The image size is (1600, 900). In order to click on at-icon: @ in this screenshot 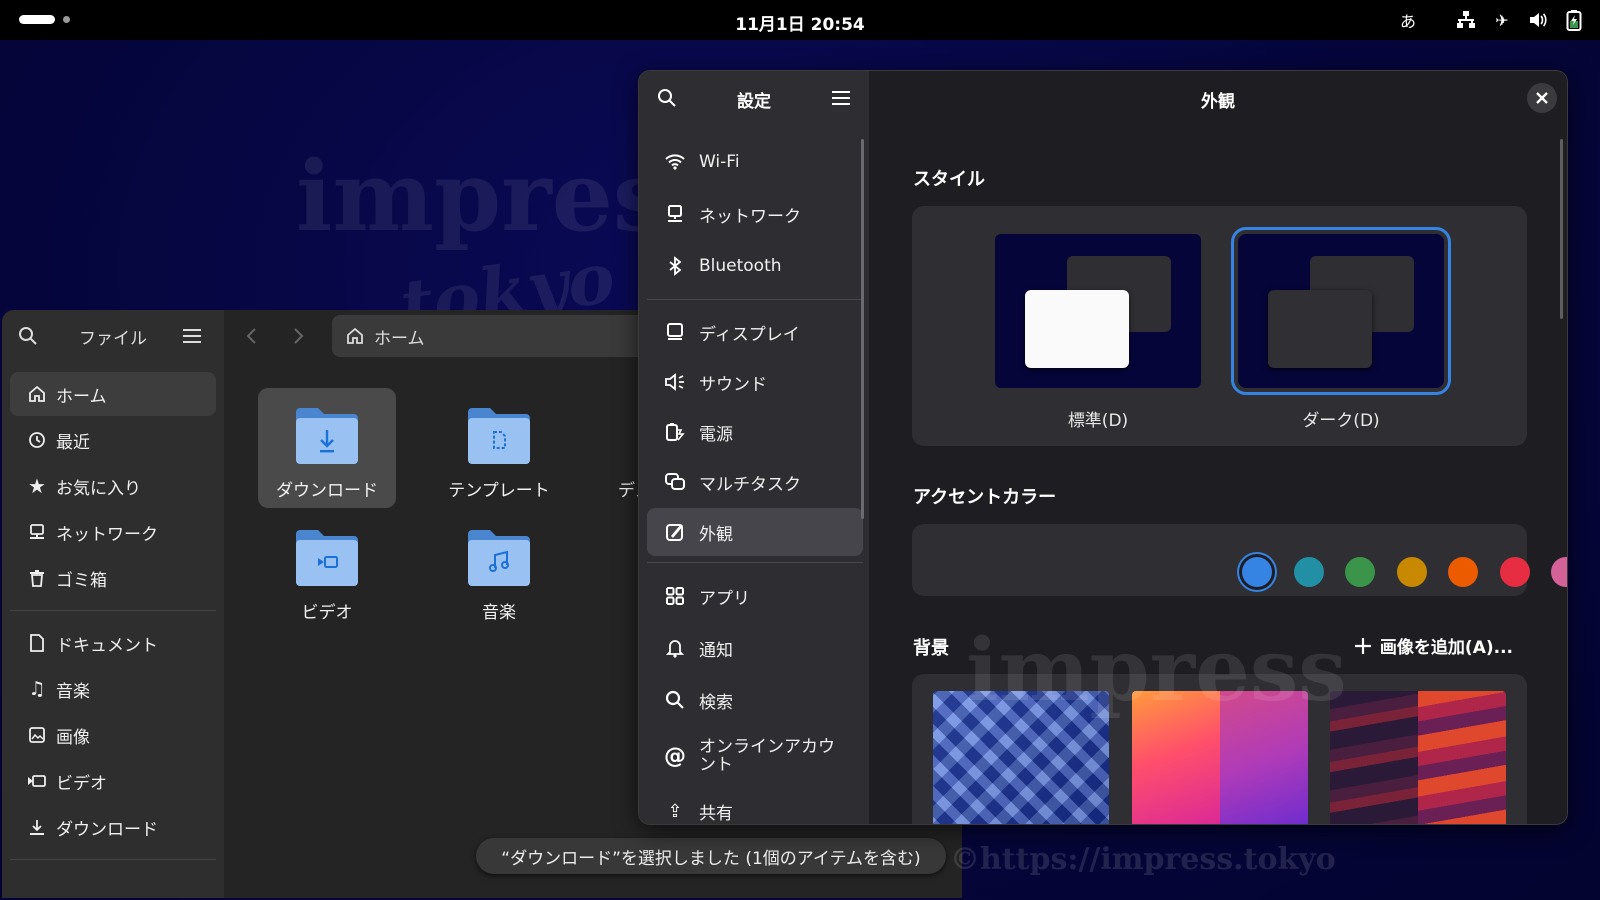, I will do `click(675, 756)`.